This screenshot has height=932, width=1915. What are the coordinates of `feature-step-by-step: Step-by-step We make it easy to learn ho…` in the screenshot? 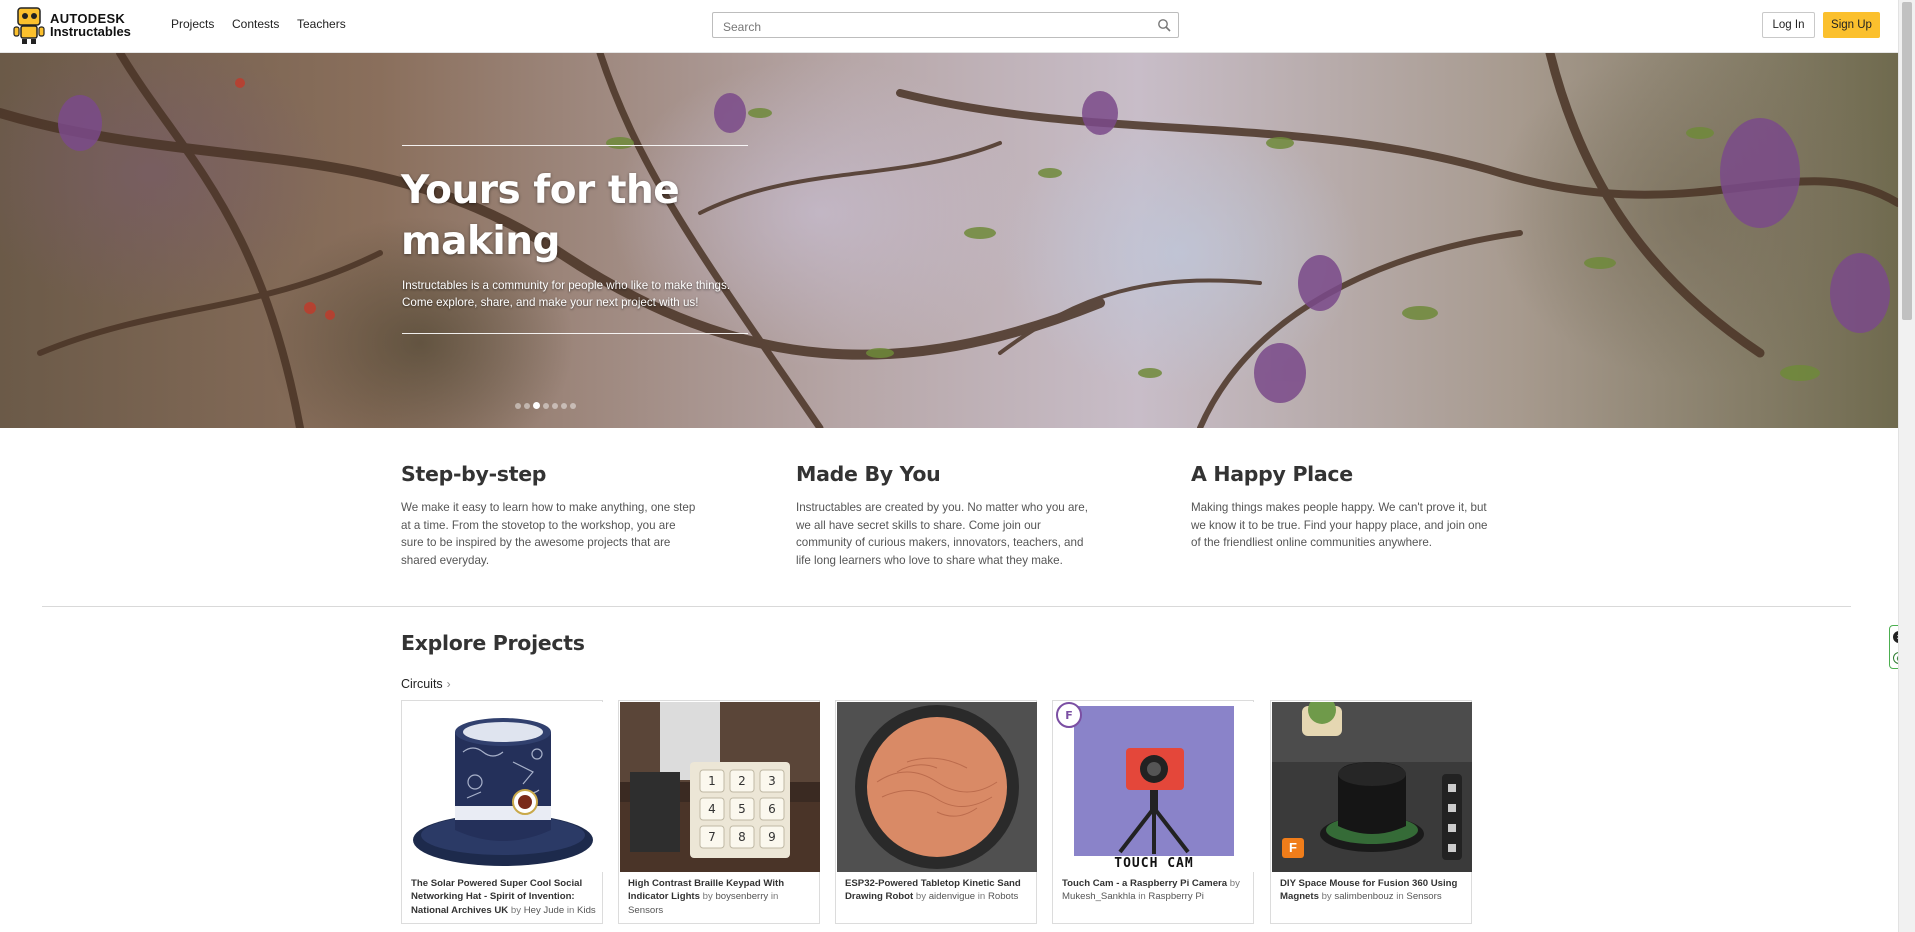 It's located at (551, 515).